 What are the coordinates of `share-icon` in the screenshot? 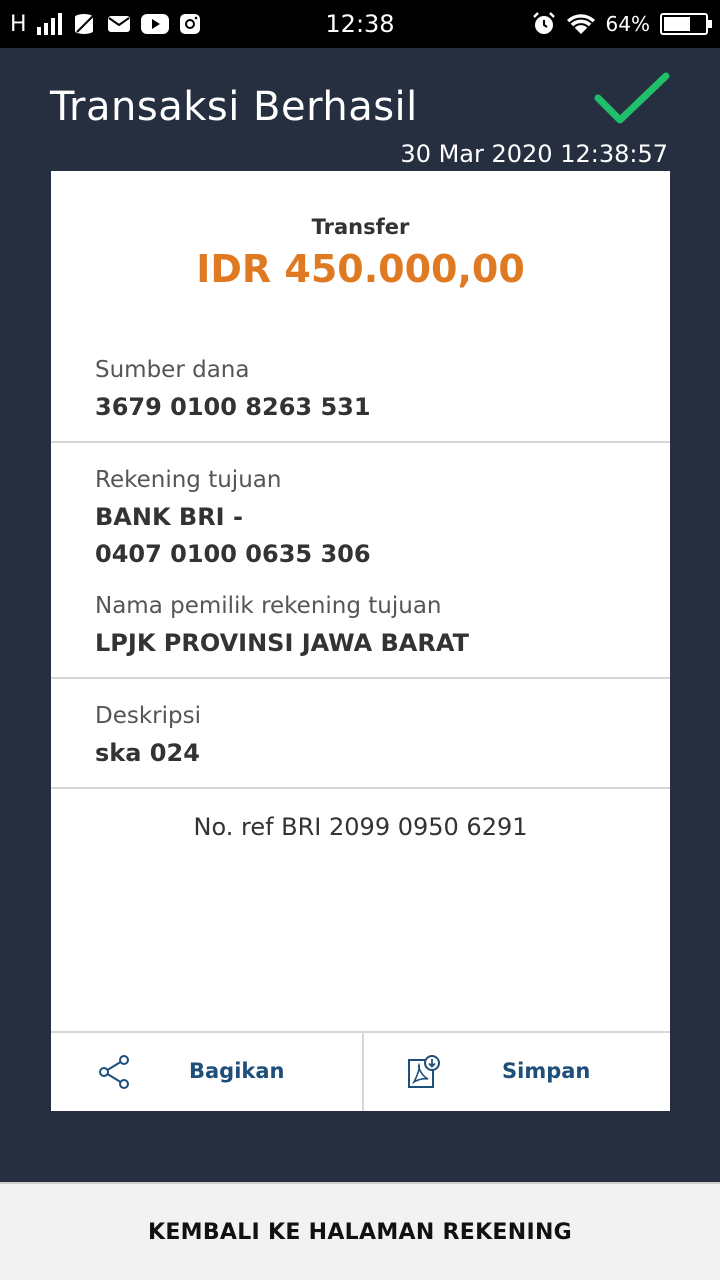 It's located at (114, 1072).